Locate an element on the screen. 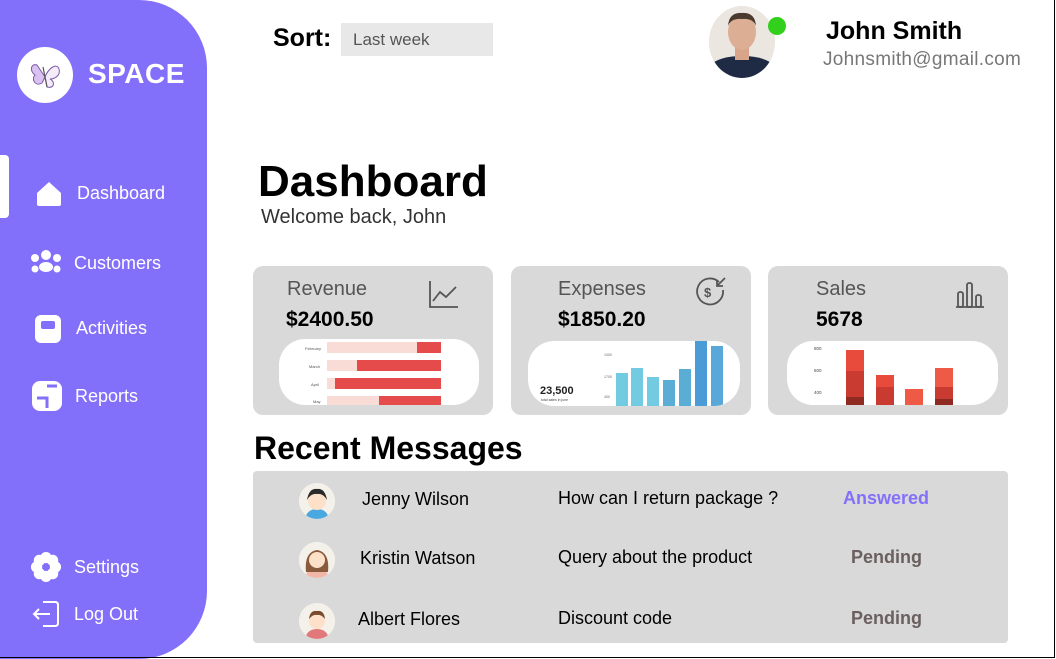 The width and height of the screenshot is (1056, 659). dollar-arrow-icon: $ is located at coordinates (711, 294).